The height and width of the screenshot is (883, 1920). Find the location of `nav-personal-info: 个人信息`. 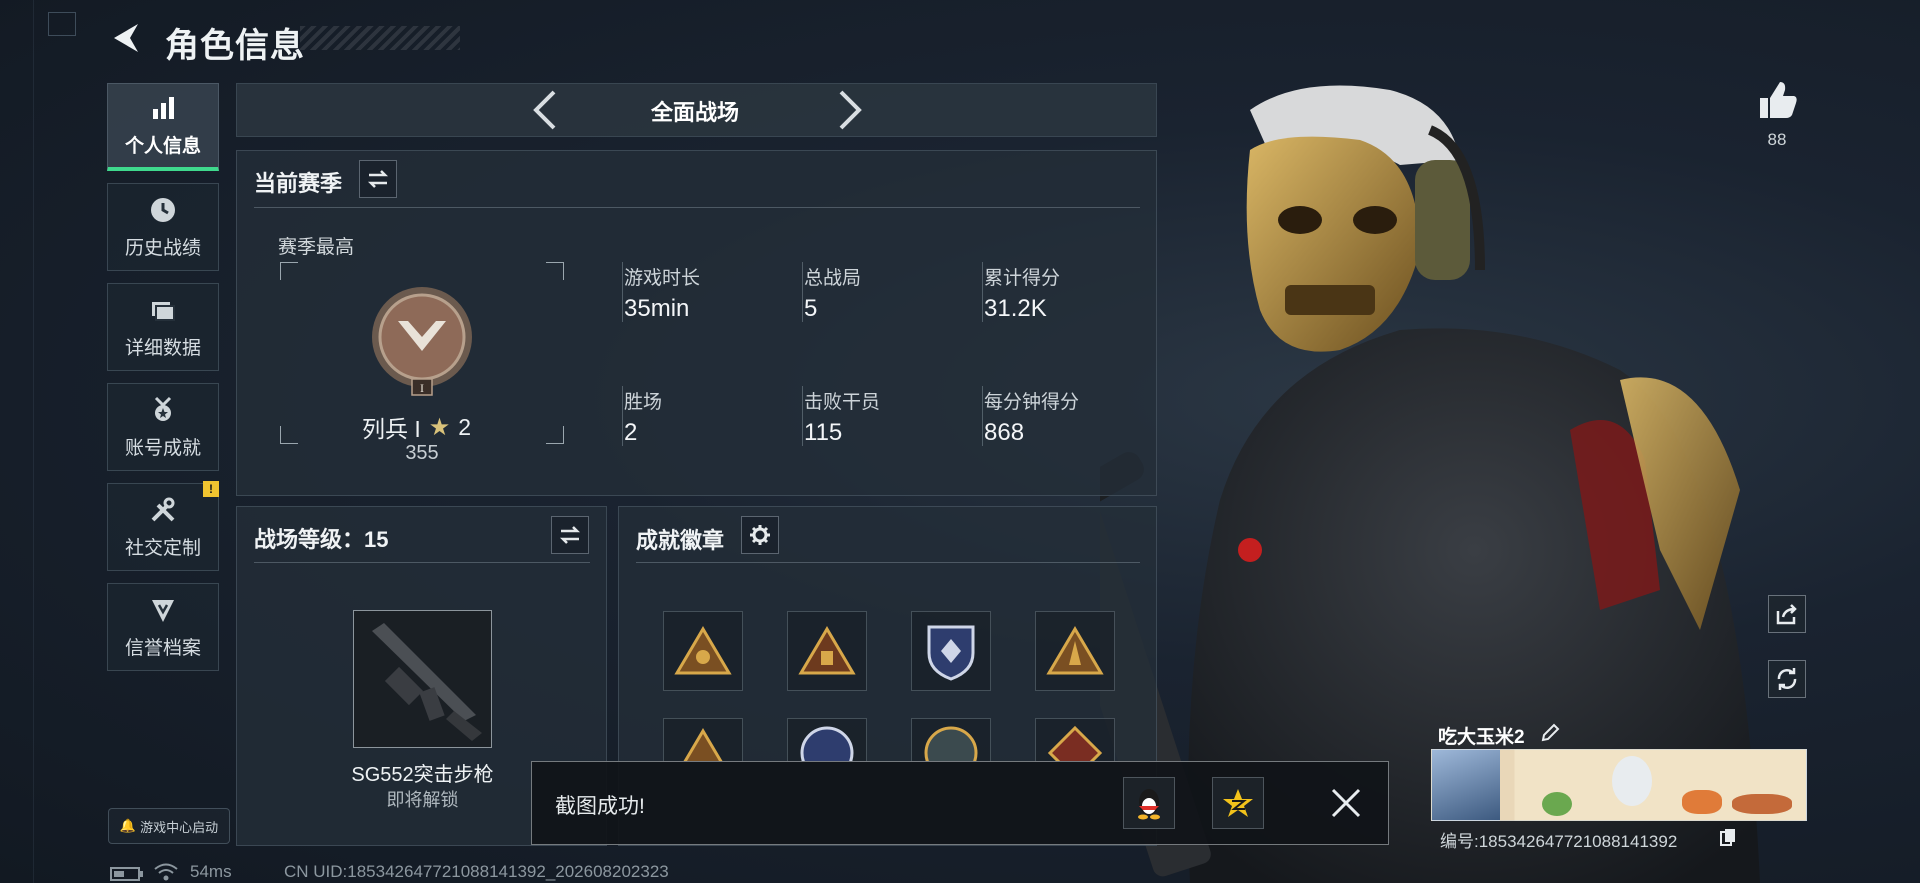

nav-personal-info: 个人信息 is located at coordinates (163, 127).